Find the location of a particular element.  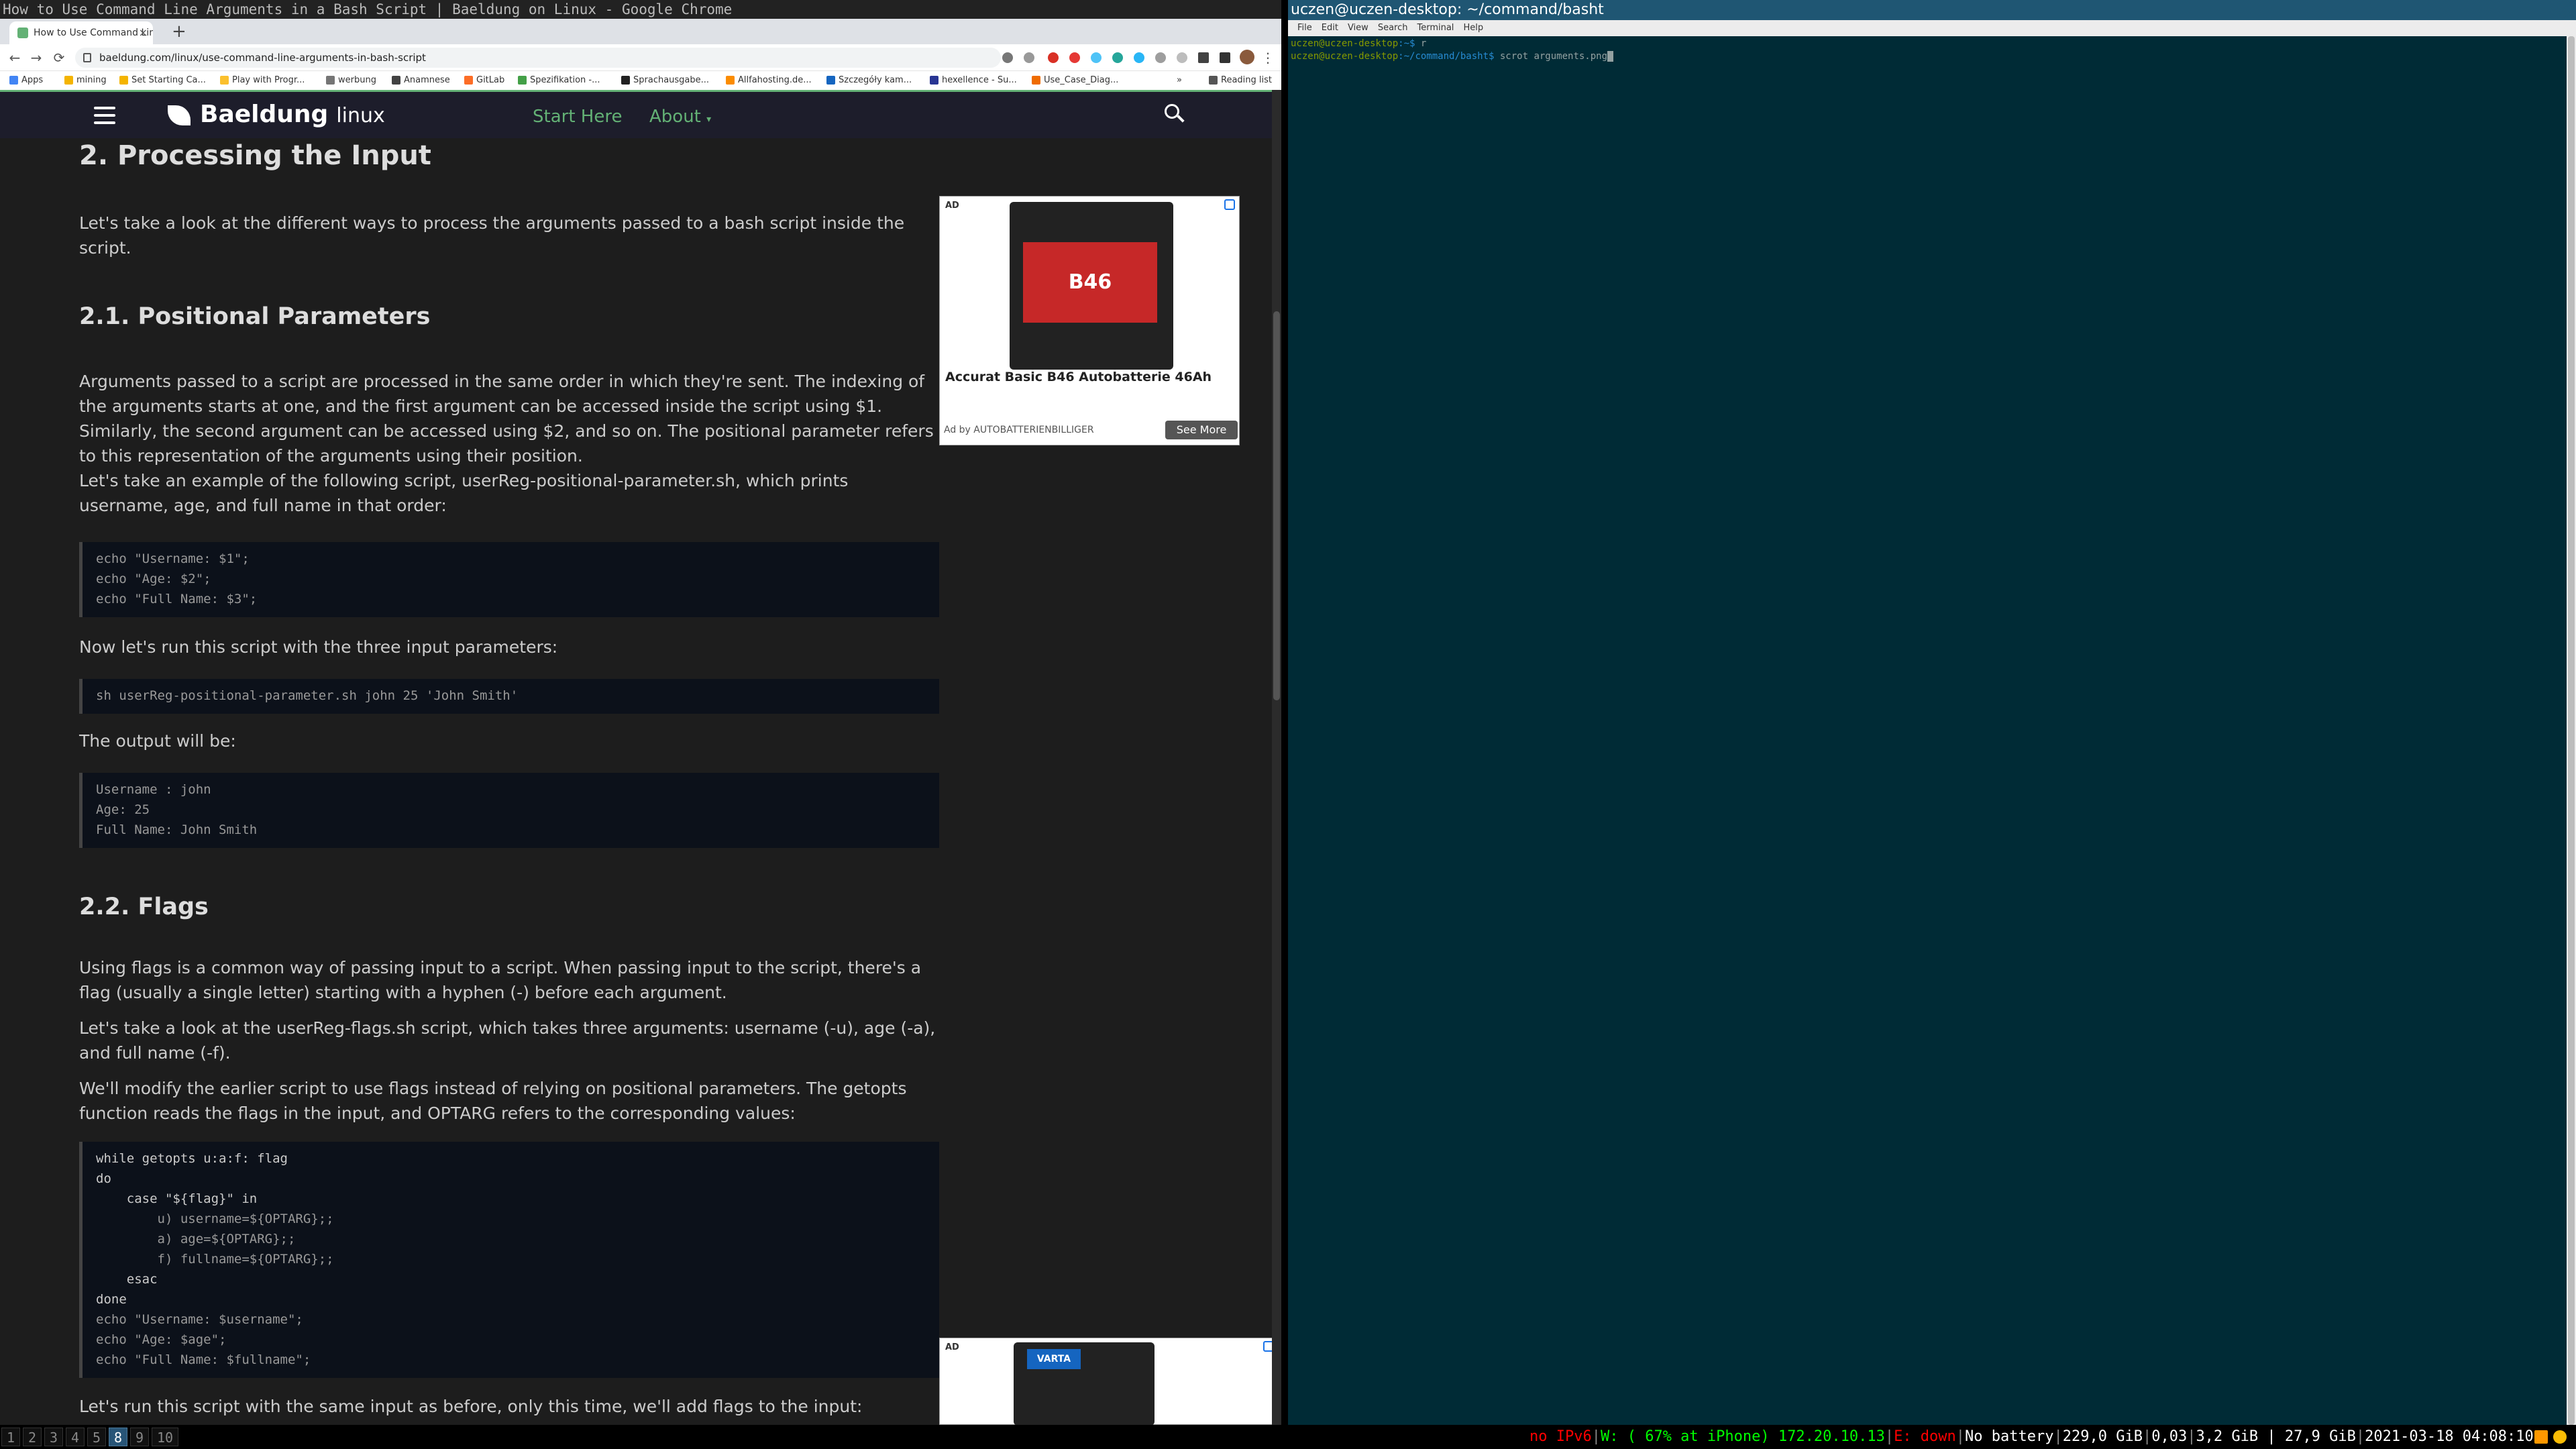

bookmark-star-icon is located at coordinates (1029, 57).